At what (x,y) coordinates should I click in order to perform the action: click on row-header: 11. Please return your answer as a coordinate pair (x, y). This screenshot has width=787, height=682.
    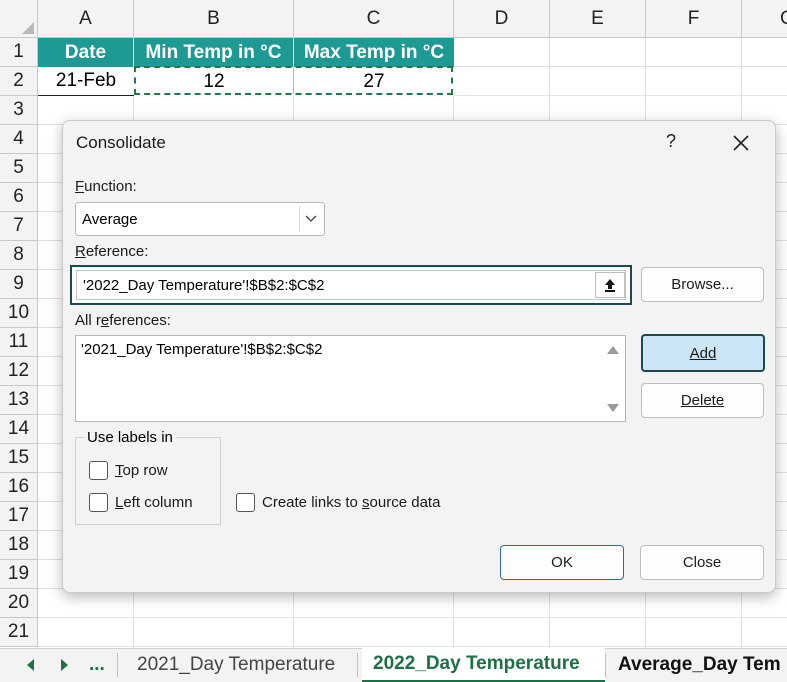
    Looking at the image, I should click on (19, 342).